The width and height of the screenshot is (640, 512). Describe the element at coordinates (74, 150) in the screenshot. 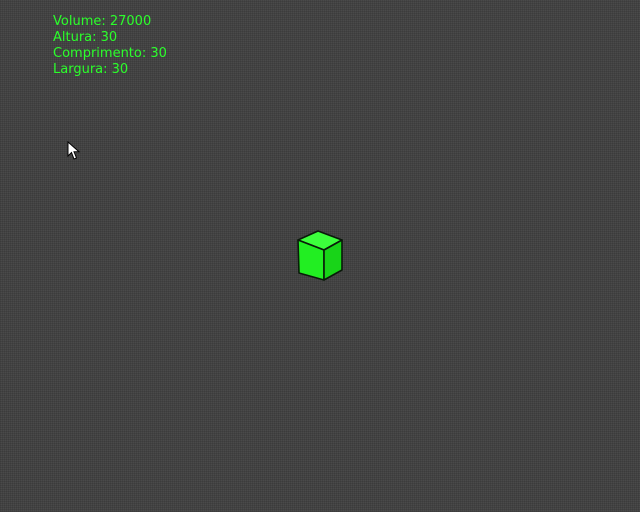

I see `mouse-pointer-icon` at that location.